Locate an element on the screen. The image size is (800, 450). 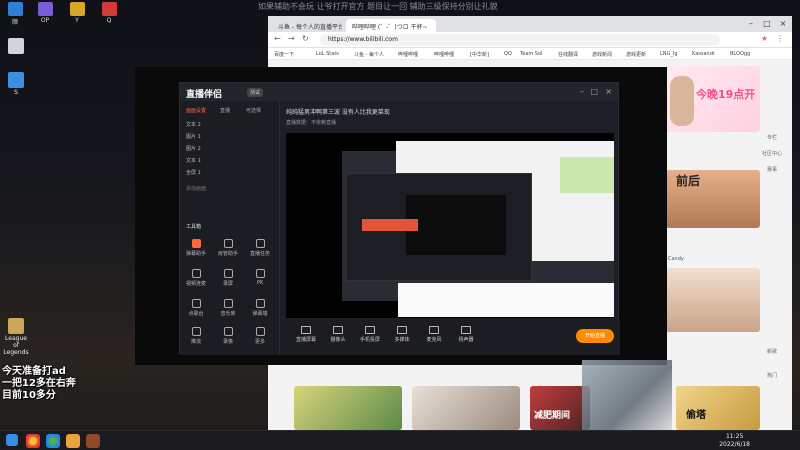
thumb-card: 偷塔 is located at coordinates (718, 408).